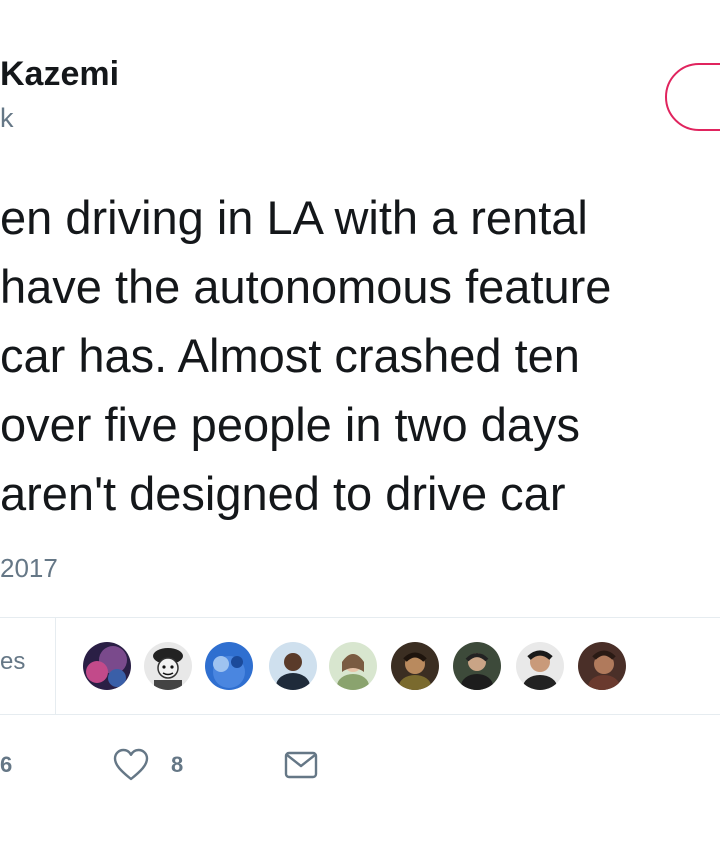 Image resolution: width=720 pixels, height=845 pixels. Describe the element at coordinates (59, 74) in the screenshot. I see `author-name: Kazemi` at that location.